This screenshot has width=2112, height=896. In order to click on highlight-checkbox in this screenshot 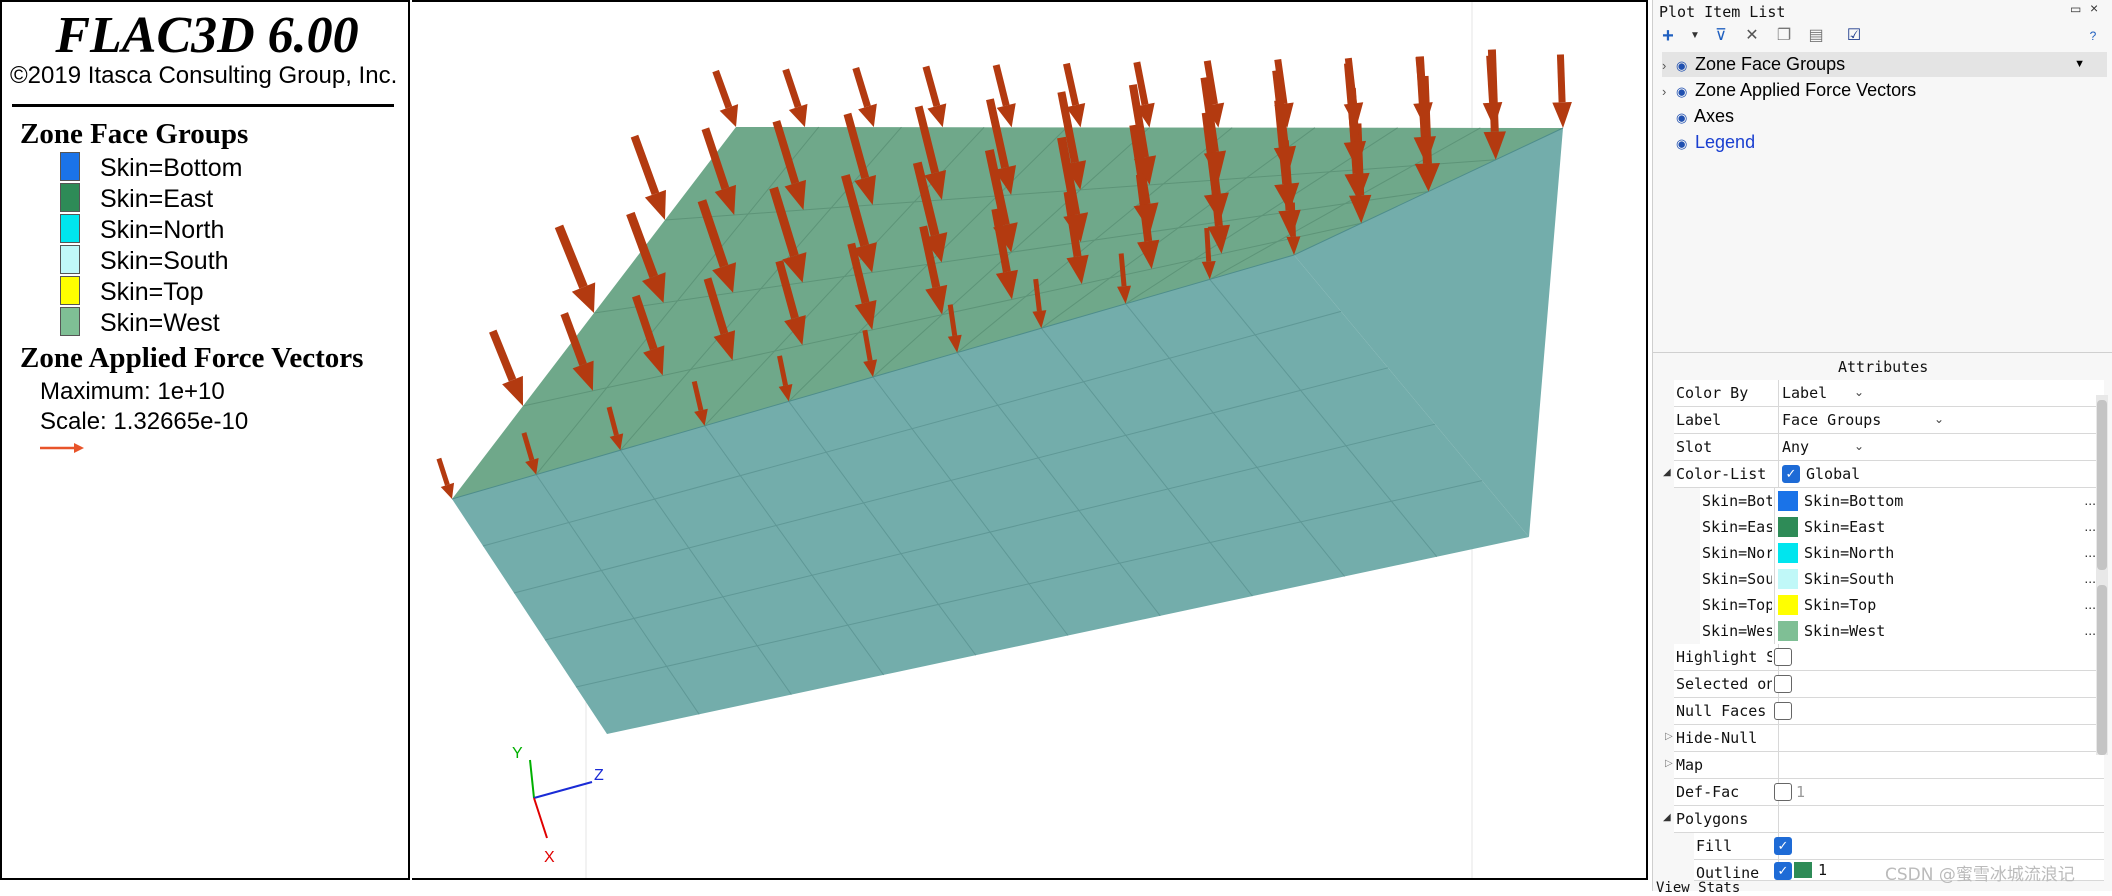, I will do `click(1783, 657)`.